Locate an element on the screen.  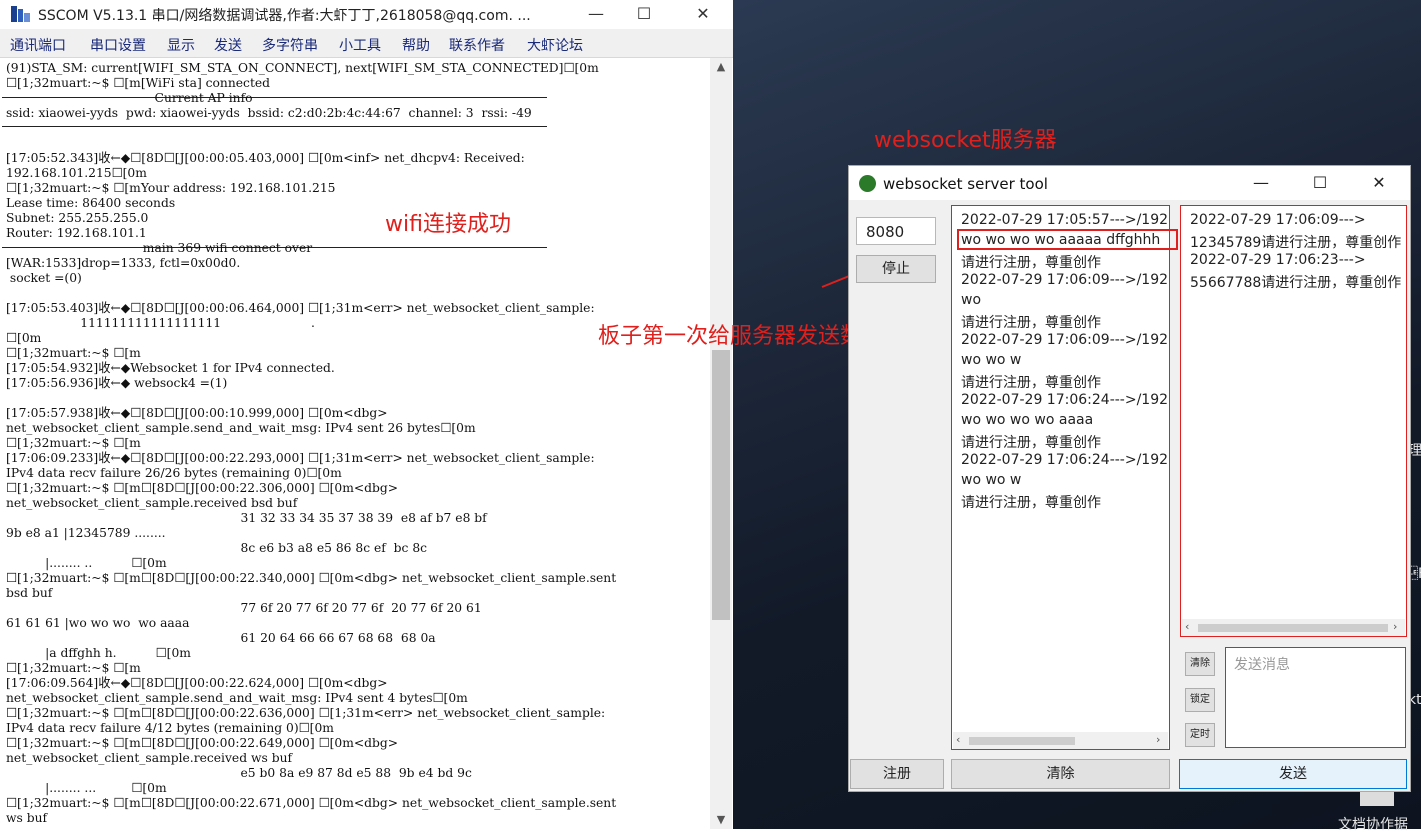
ws-titlebar: websocket server tool — ☐ ✕ is located at coordinates (1129, 183).